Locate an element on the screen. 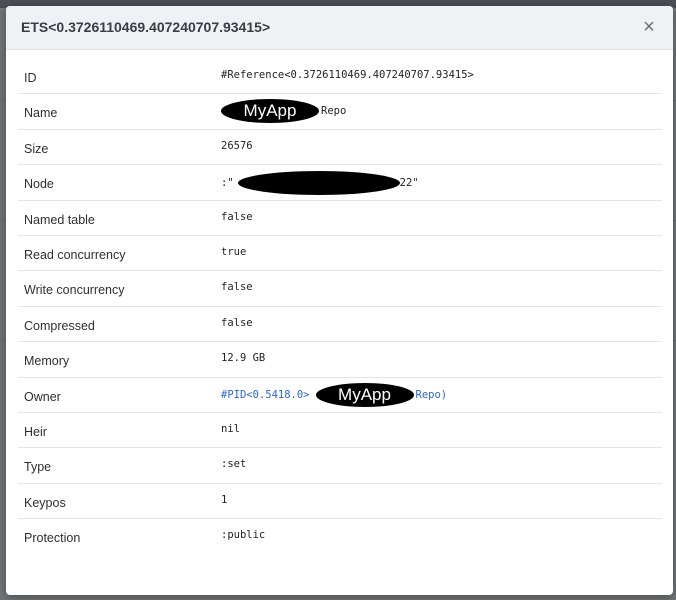 The height and width of the screenshot is (600, 676). table-row-named-table: Named table false is located at coordinates (340, 218).